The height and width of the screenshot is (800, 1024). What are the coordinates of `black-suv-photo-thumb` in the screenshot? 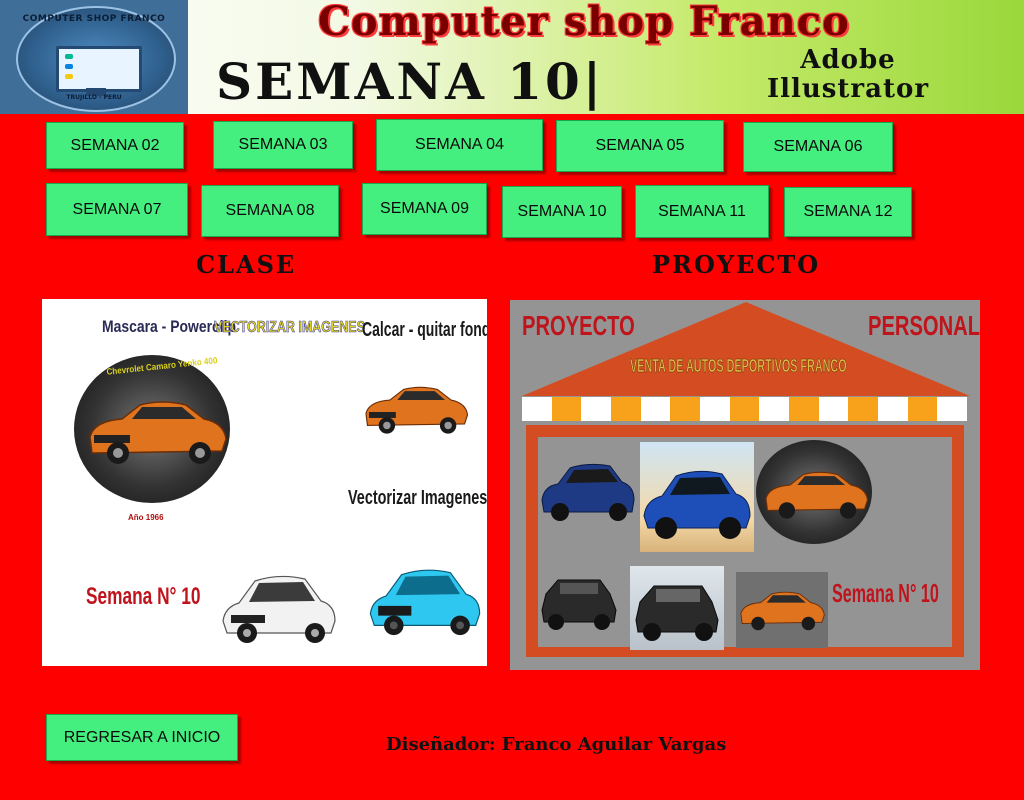 It's located at (677, 608).